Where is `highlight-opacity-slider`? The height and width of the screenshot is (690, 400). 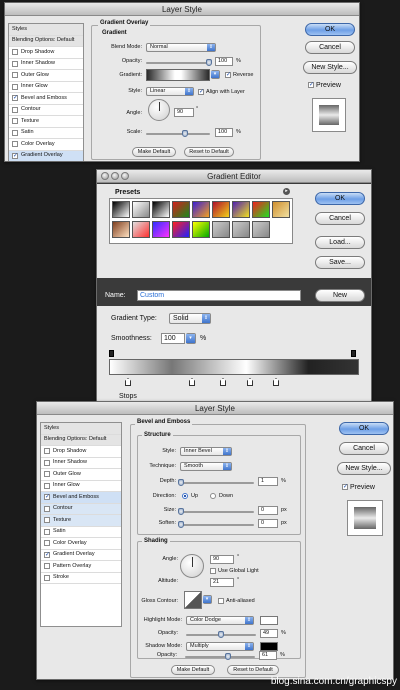
highlight-opacity-slider is located at coordinates (221, 634).